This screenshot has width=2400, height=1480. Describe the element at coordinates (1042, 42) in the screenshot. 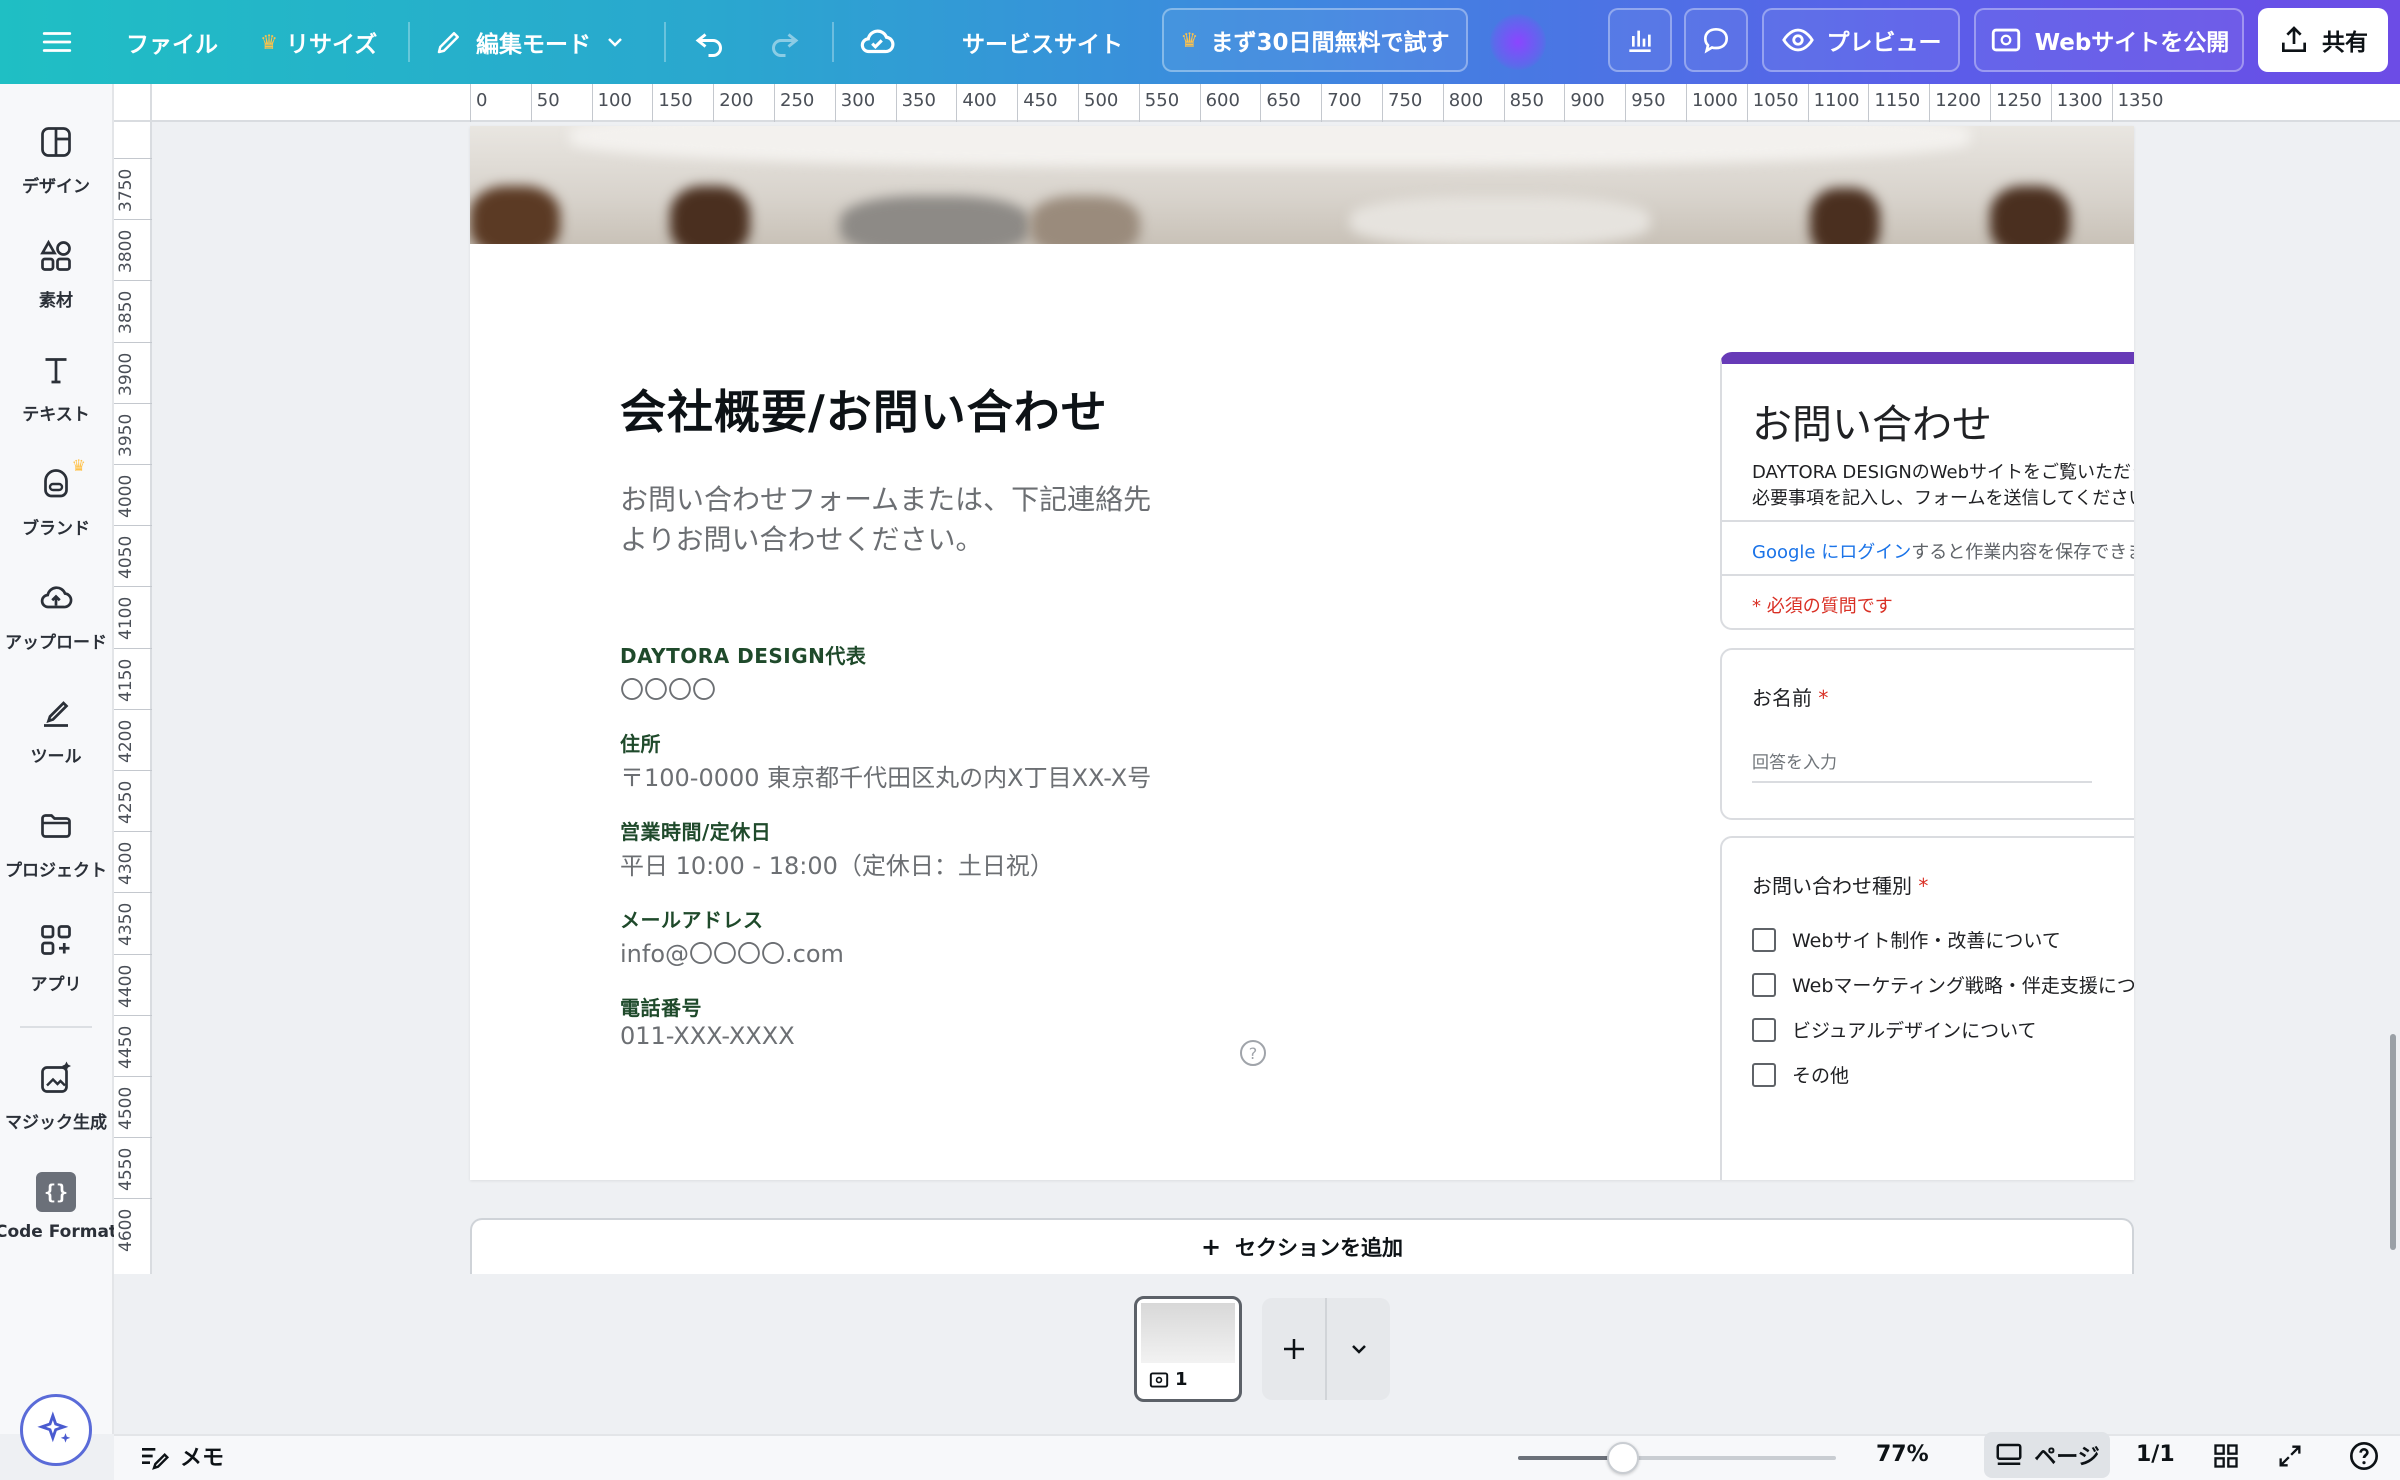

I see `service-site-title: サービスサイト` at that location.